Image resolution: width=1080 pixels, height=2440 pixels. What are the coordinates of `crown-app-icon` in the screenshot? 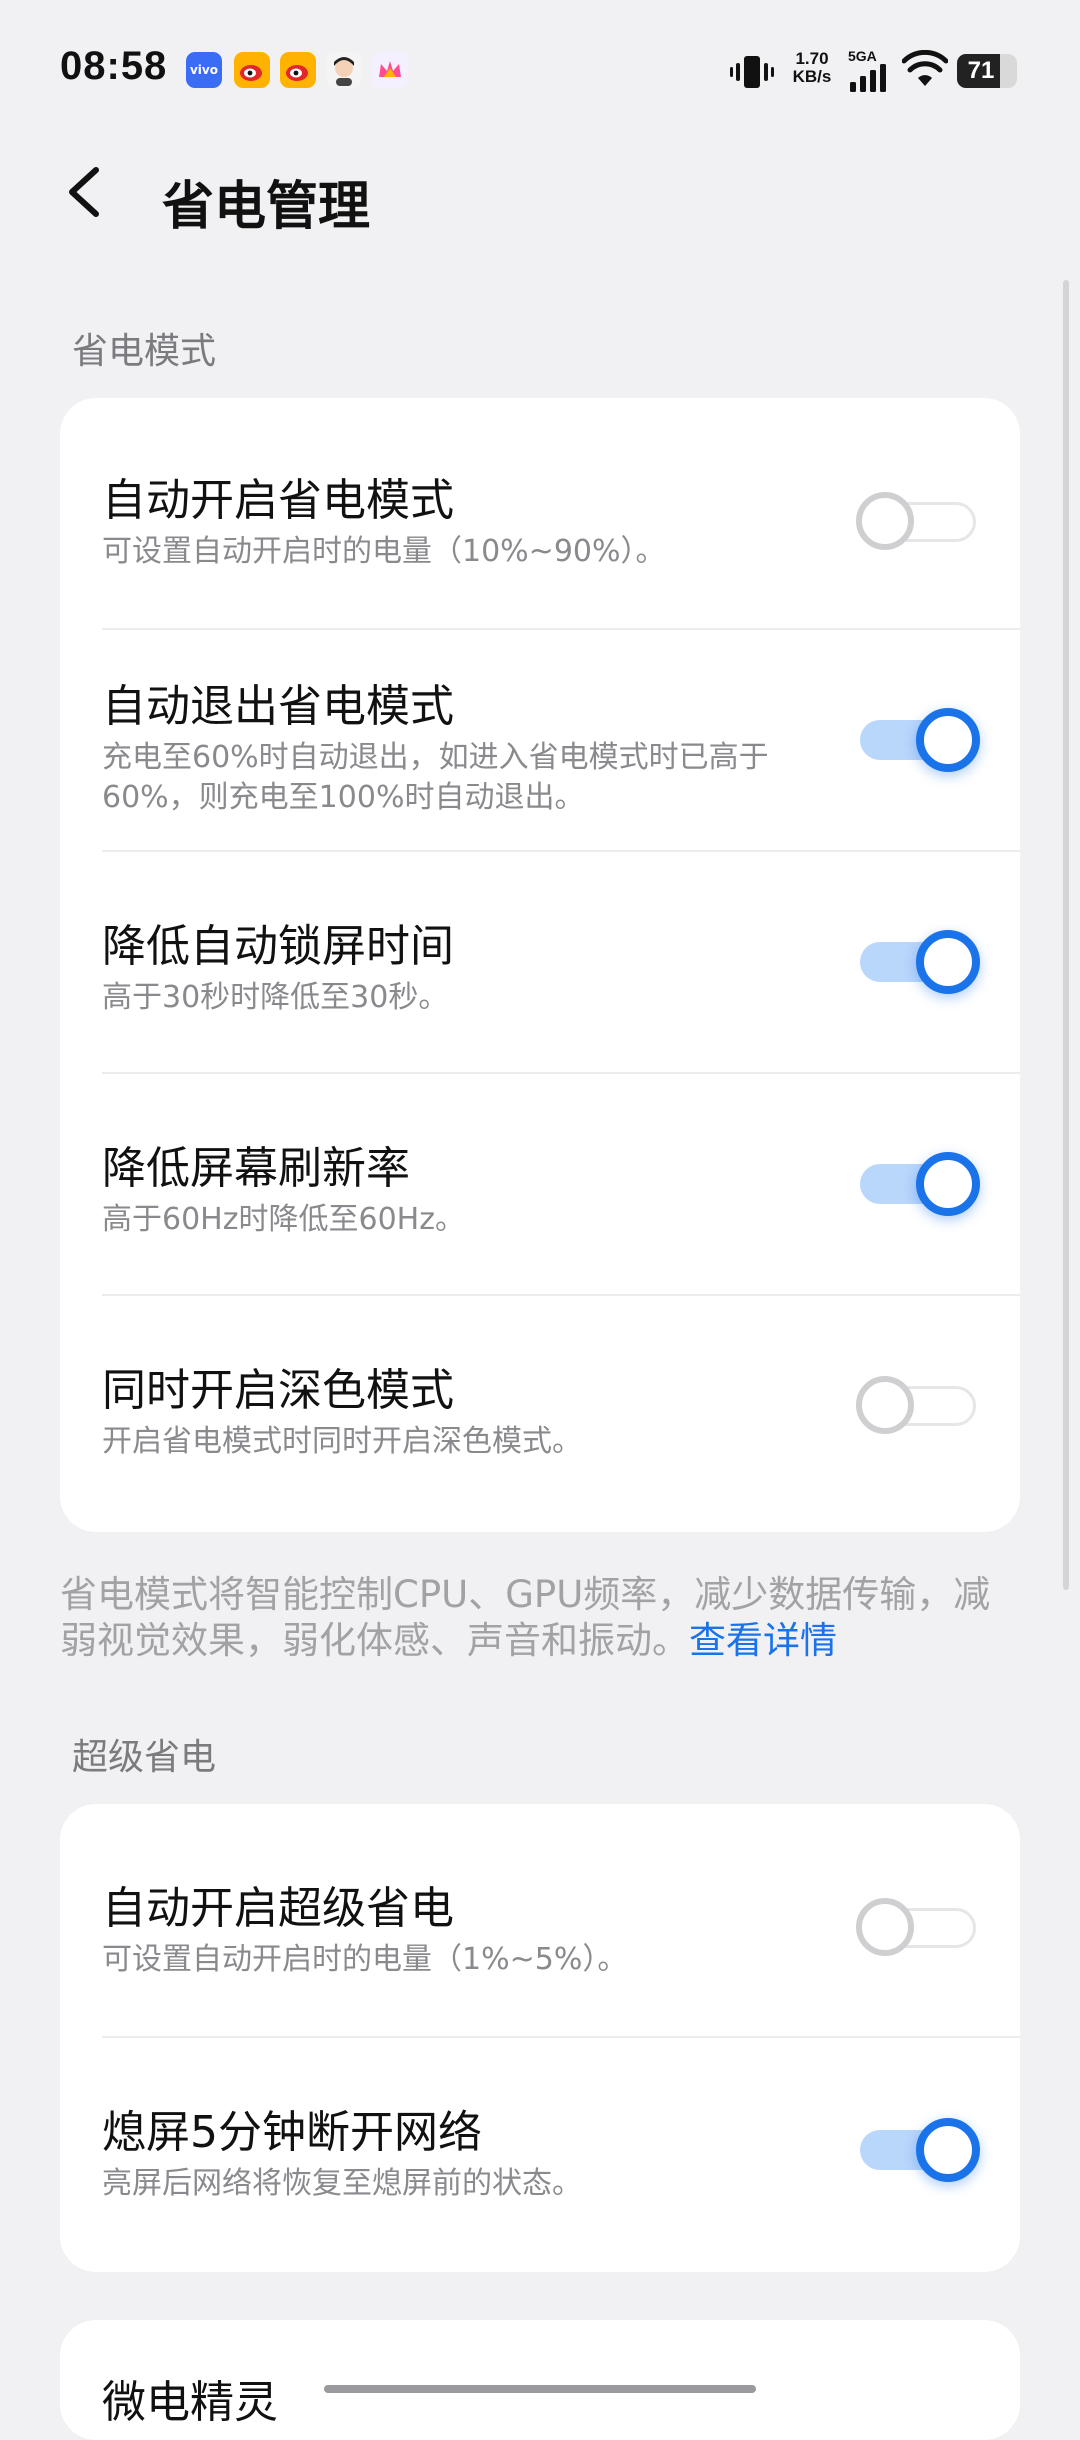 It's located at (390, 70).